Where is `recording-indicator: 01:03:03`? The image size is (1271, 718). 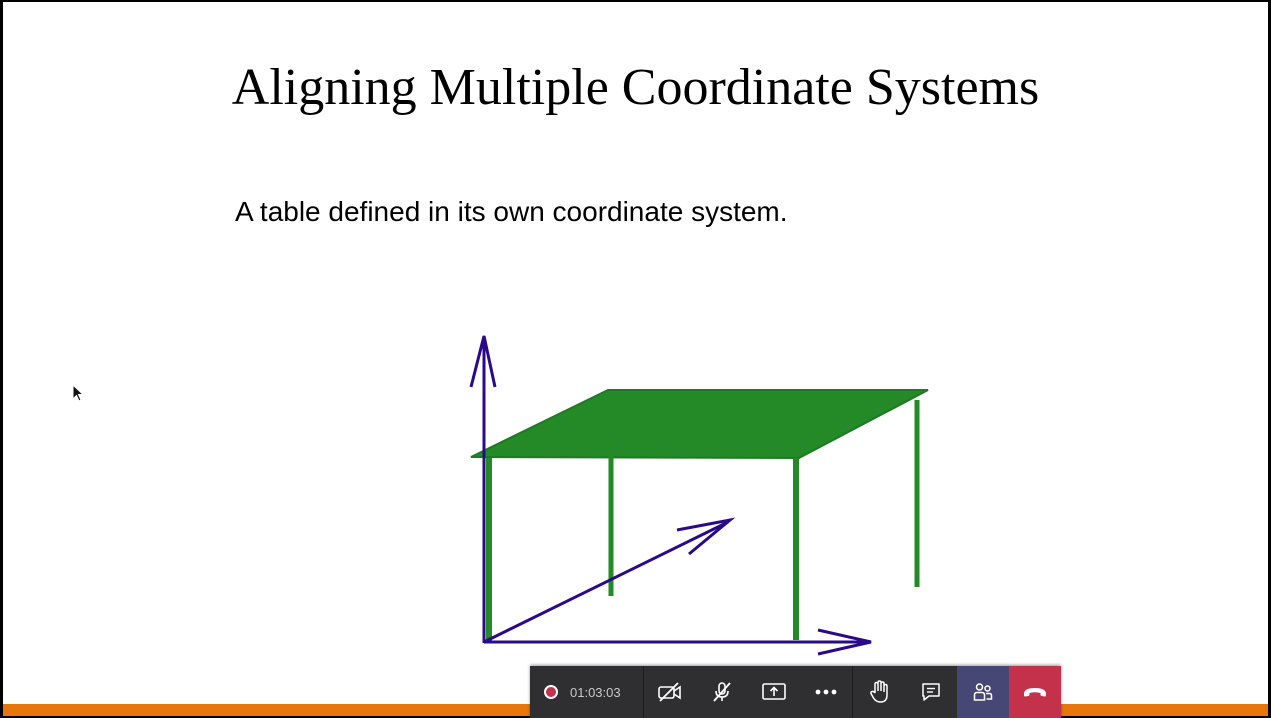
recording-indicator: 01:03:03 is located at coordinates (587, 692).